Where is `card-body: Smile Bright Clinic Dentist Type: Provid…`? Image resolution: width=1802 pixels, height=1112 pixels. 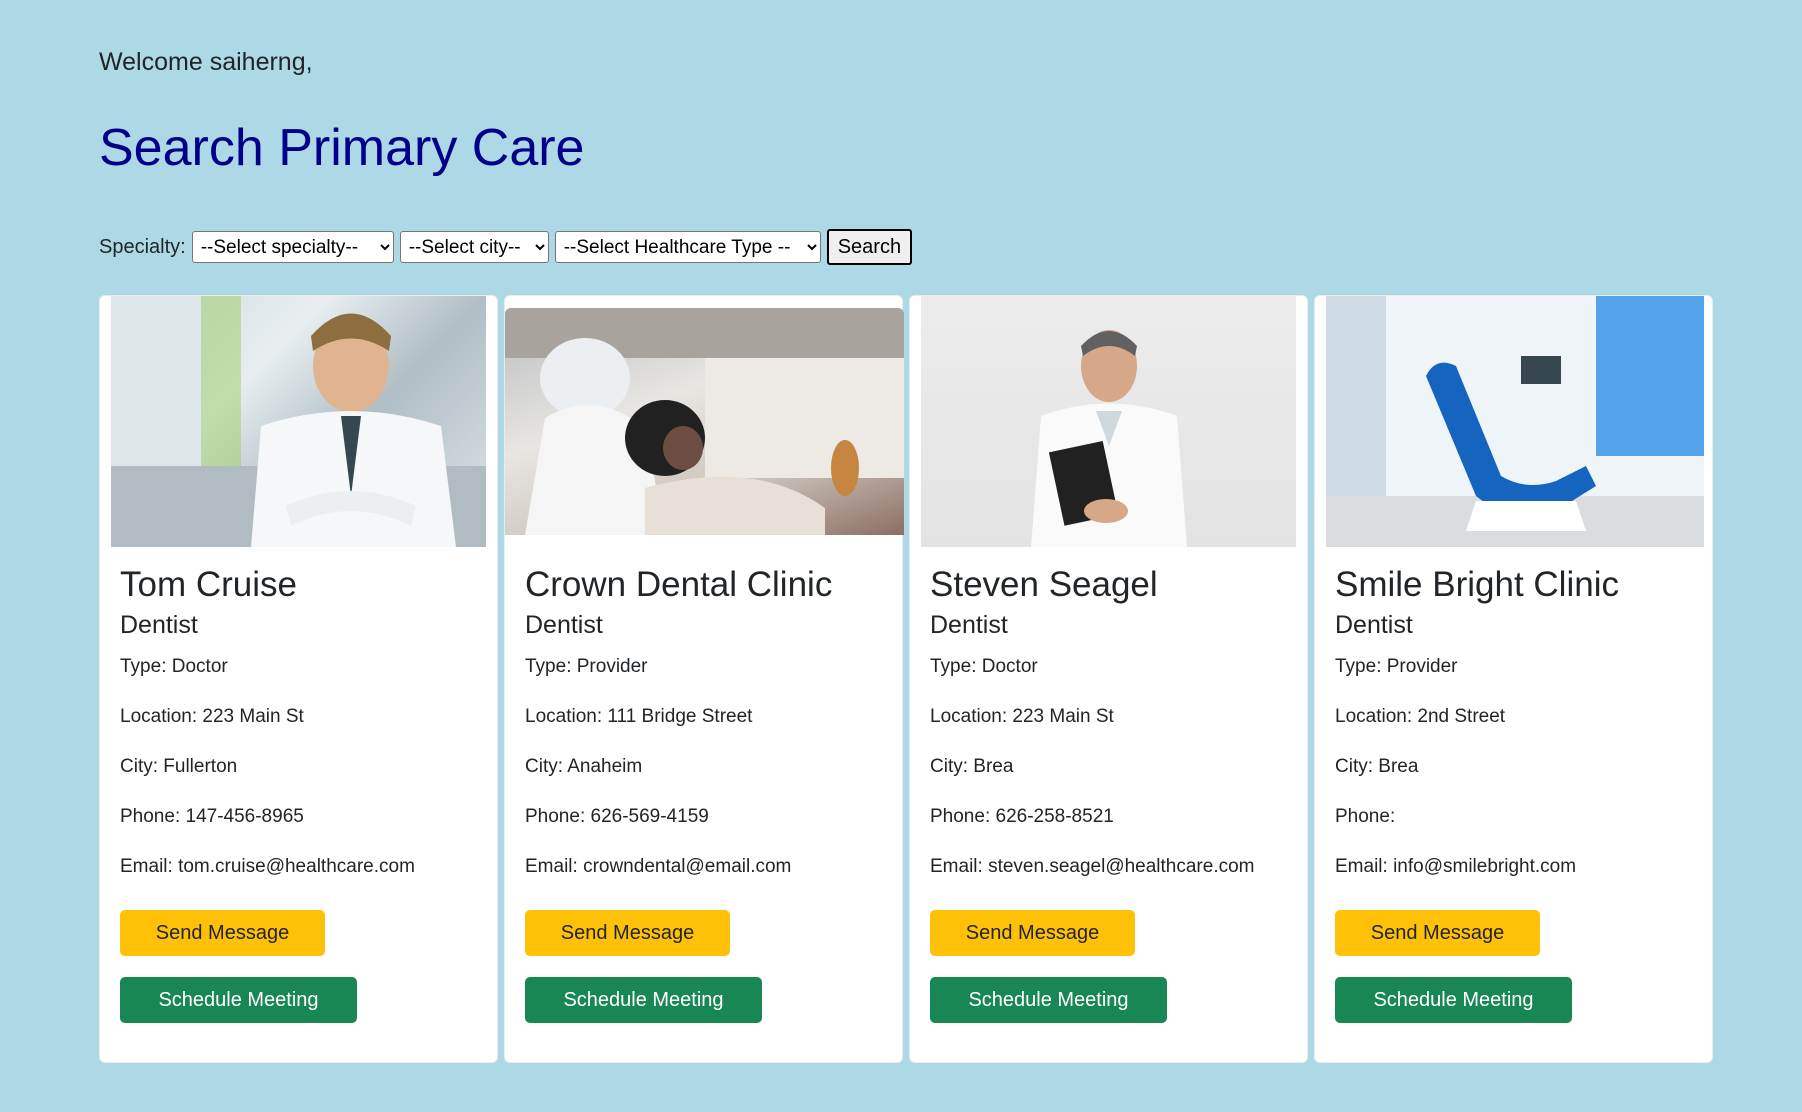
card-body: Smile Bright Clinic Dentist Type: Provid… is located at coordinates (1515, 728).